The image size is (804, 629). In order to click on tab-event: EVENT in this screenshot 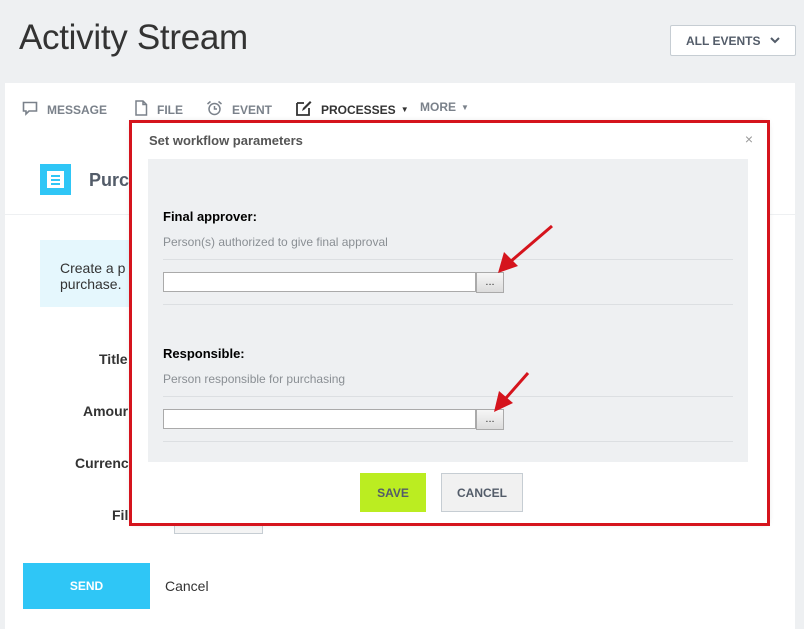, I will do `click(239, 109)`.